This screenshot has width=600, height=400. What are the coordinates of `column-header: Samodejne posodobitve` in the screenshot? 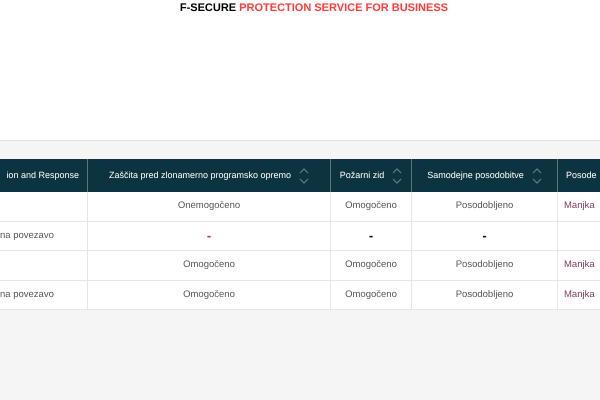 It's located at (484, 175).